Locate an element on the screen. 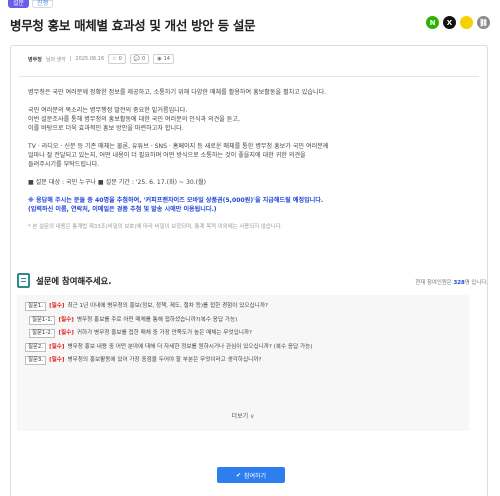 The height and width of the screenshot is (496, 500). kakaotalk-icon is located at coordinates (466, 22).